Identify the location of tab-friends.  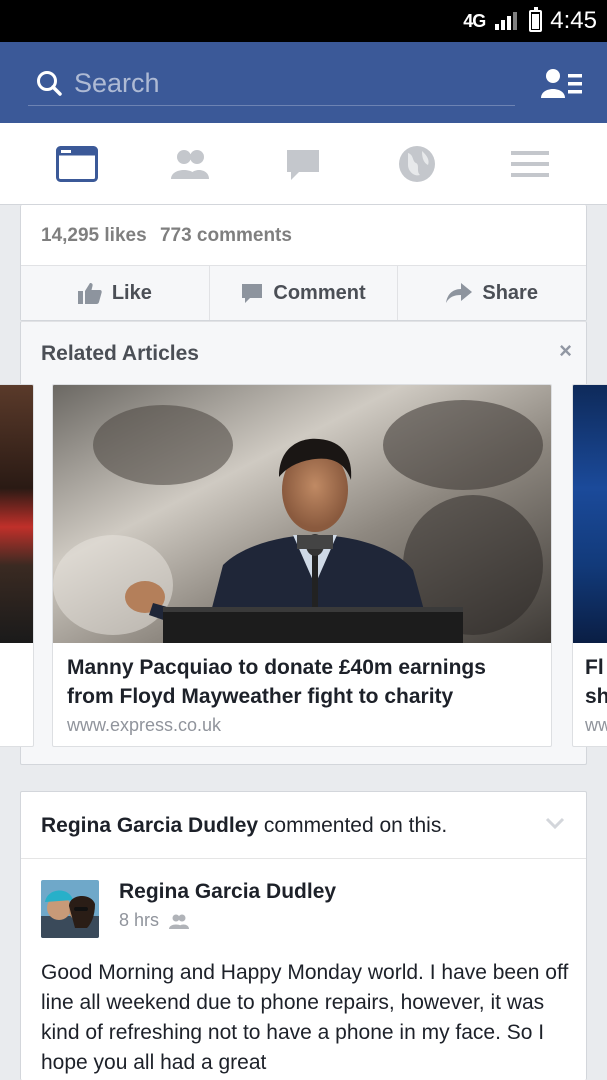
(190, 164).